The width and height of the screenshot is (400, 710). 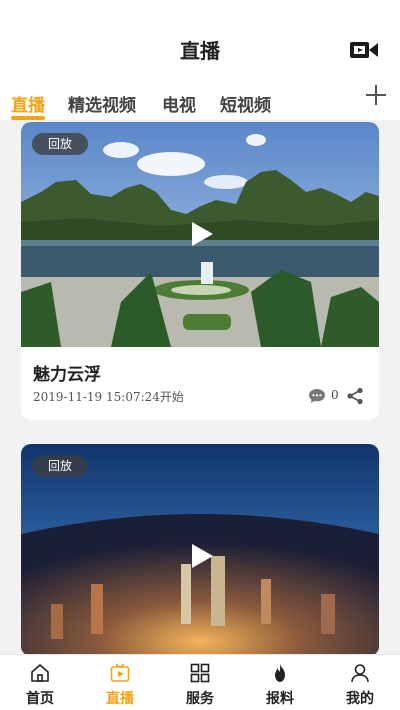 What do you see at coordinates (108, 397) in the screenshot?
I see `start-time: 2019-11-19 15:07:24开始` at bounding box center [108, 397].